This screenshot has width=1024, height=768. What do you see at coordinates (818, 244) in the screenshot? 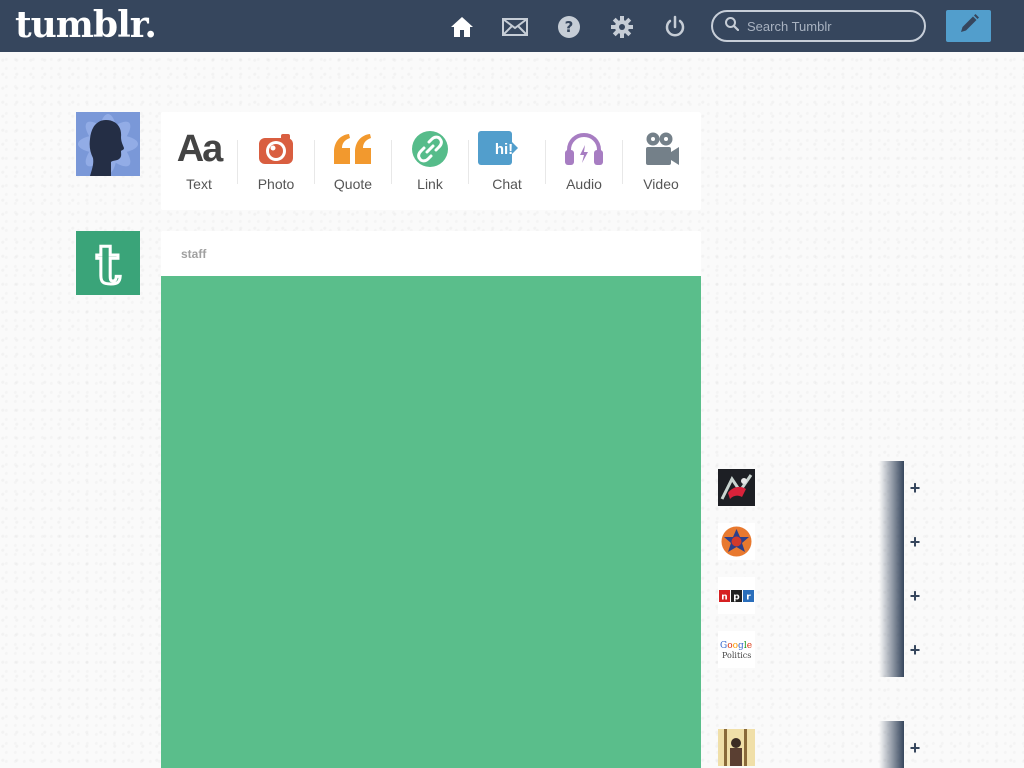
I see `sidebar-menu-activity` at bounding box center [818, 244].